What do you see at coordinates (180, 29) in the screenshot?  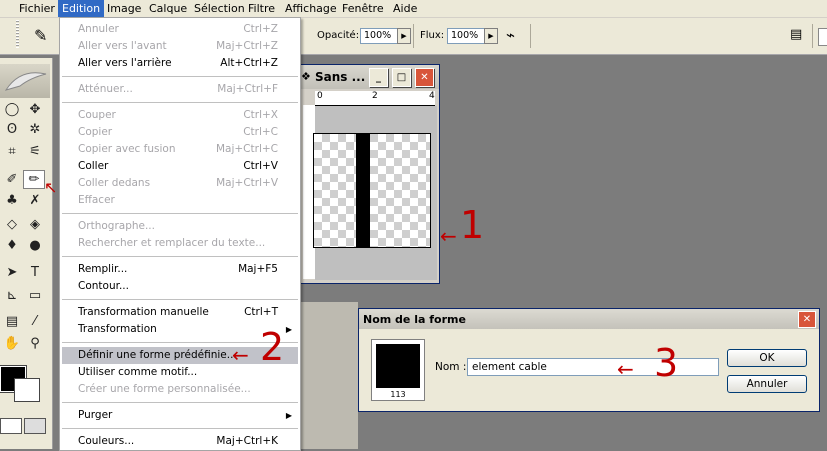 I see `menu-item-annuler: Annuler Ctrl+Z` at bounding box center [180, 29].